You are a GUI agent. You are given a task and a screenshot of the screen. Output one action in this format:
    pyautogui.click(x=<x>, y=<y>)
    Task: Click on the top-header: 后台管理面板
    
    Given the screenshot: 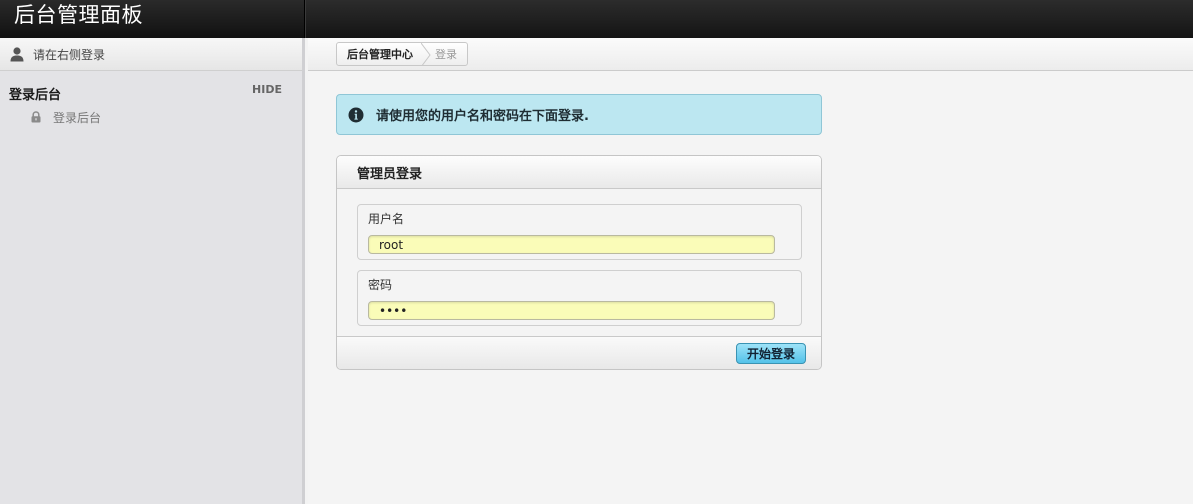 What is the action you would take?
    pyautogui.click(x=596, y=19)
    